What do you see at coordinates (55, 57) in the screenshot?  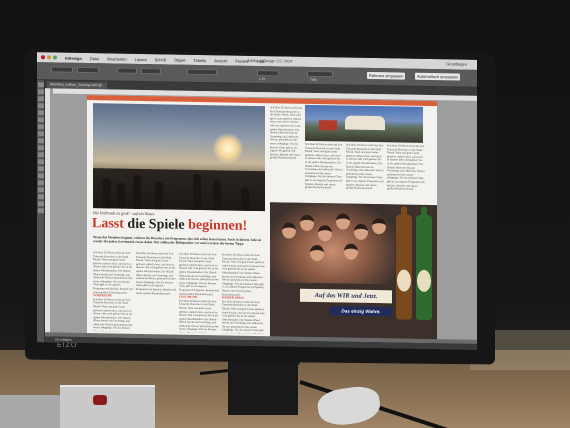 I see `zoom-icon` at bounding box center [55, 57].